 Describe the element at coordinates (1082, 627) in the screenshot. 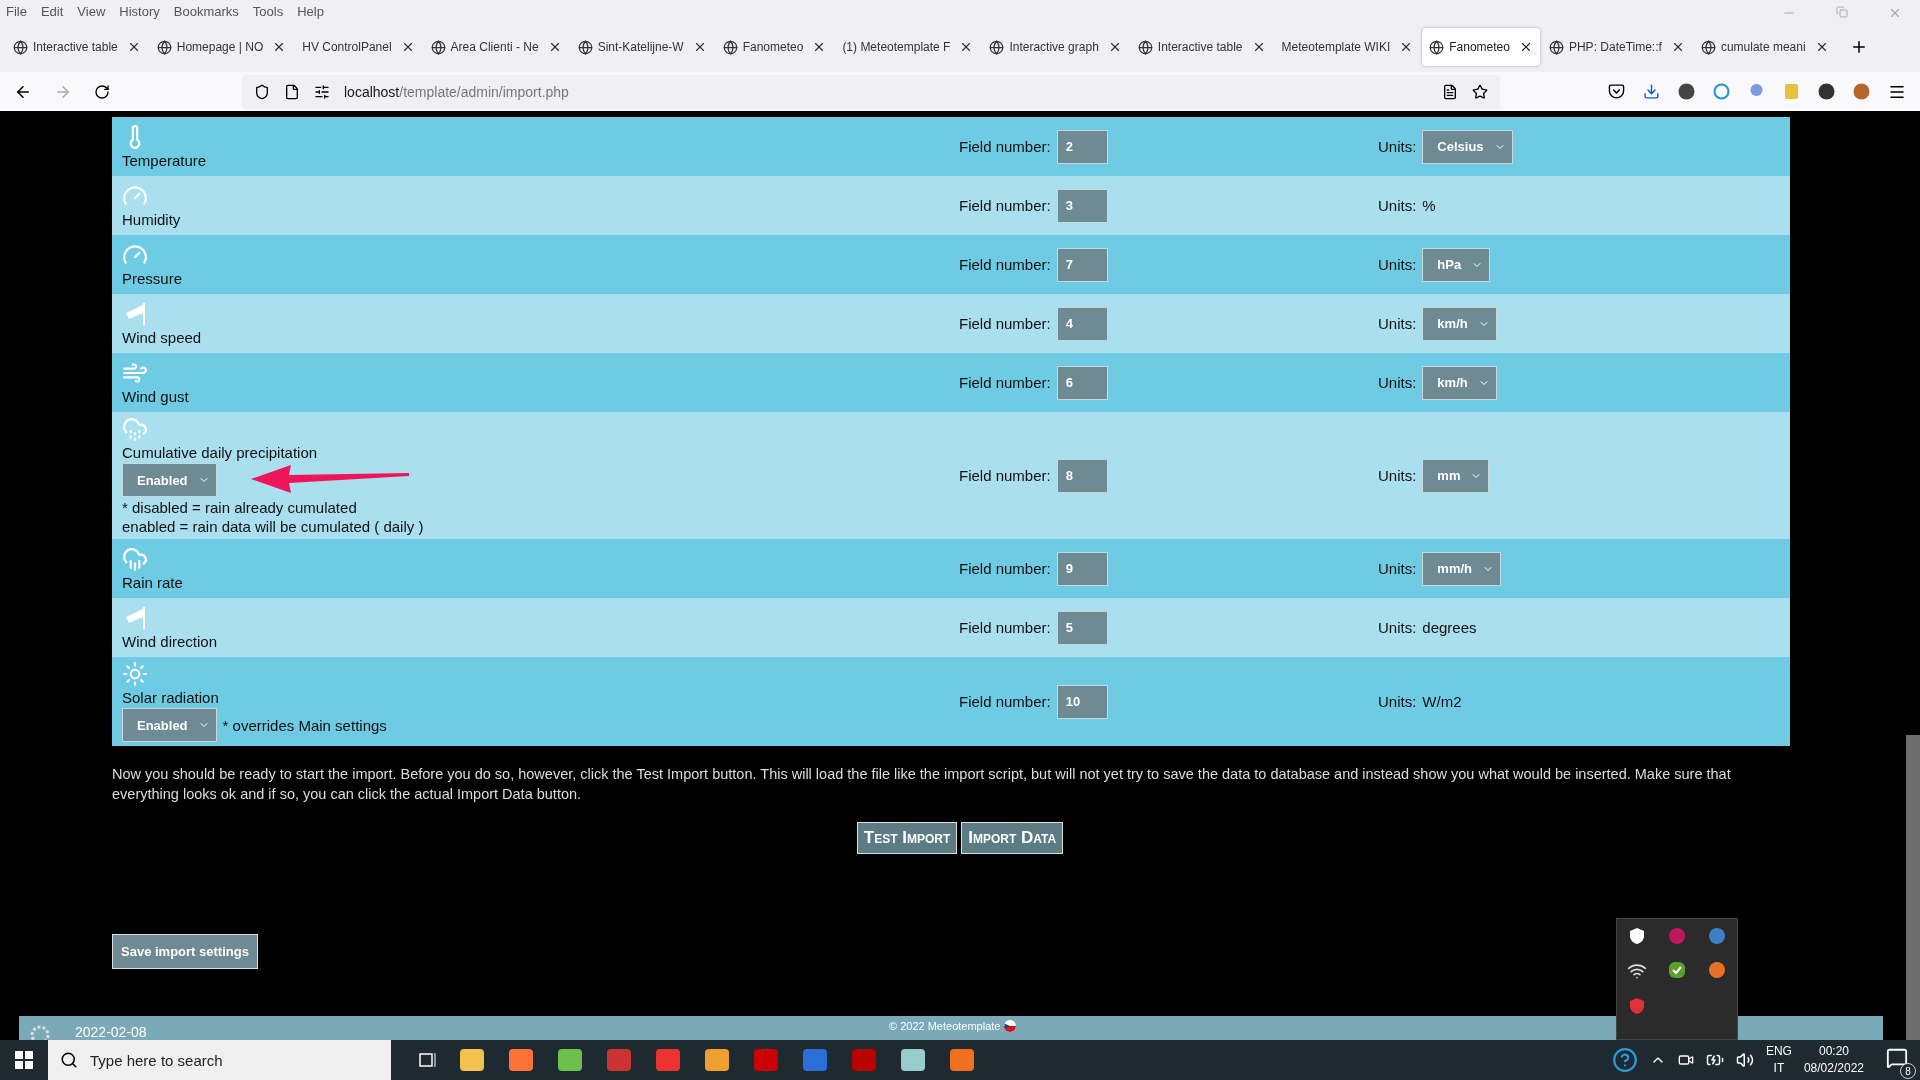

I see `field-number-input: 5` at that location.